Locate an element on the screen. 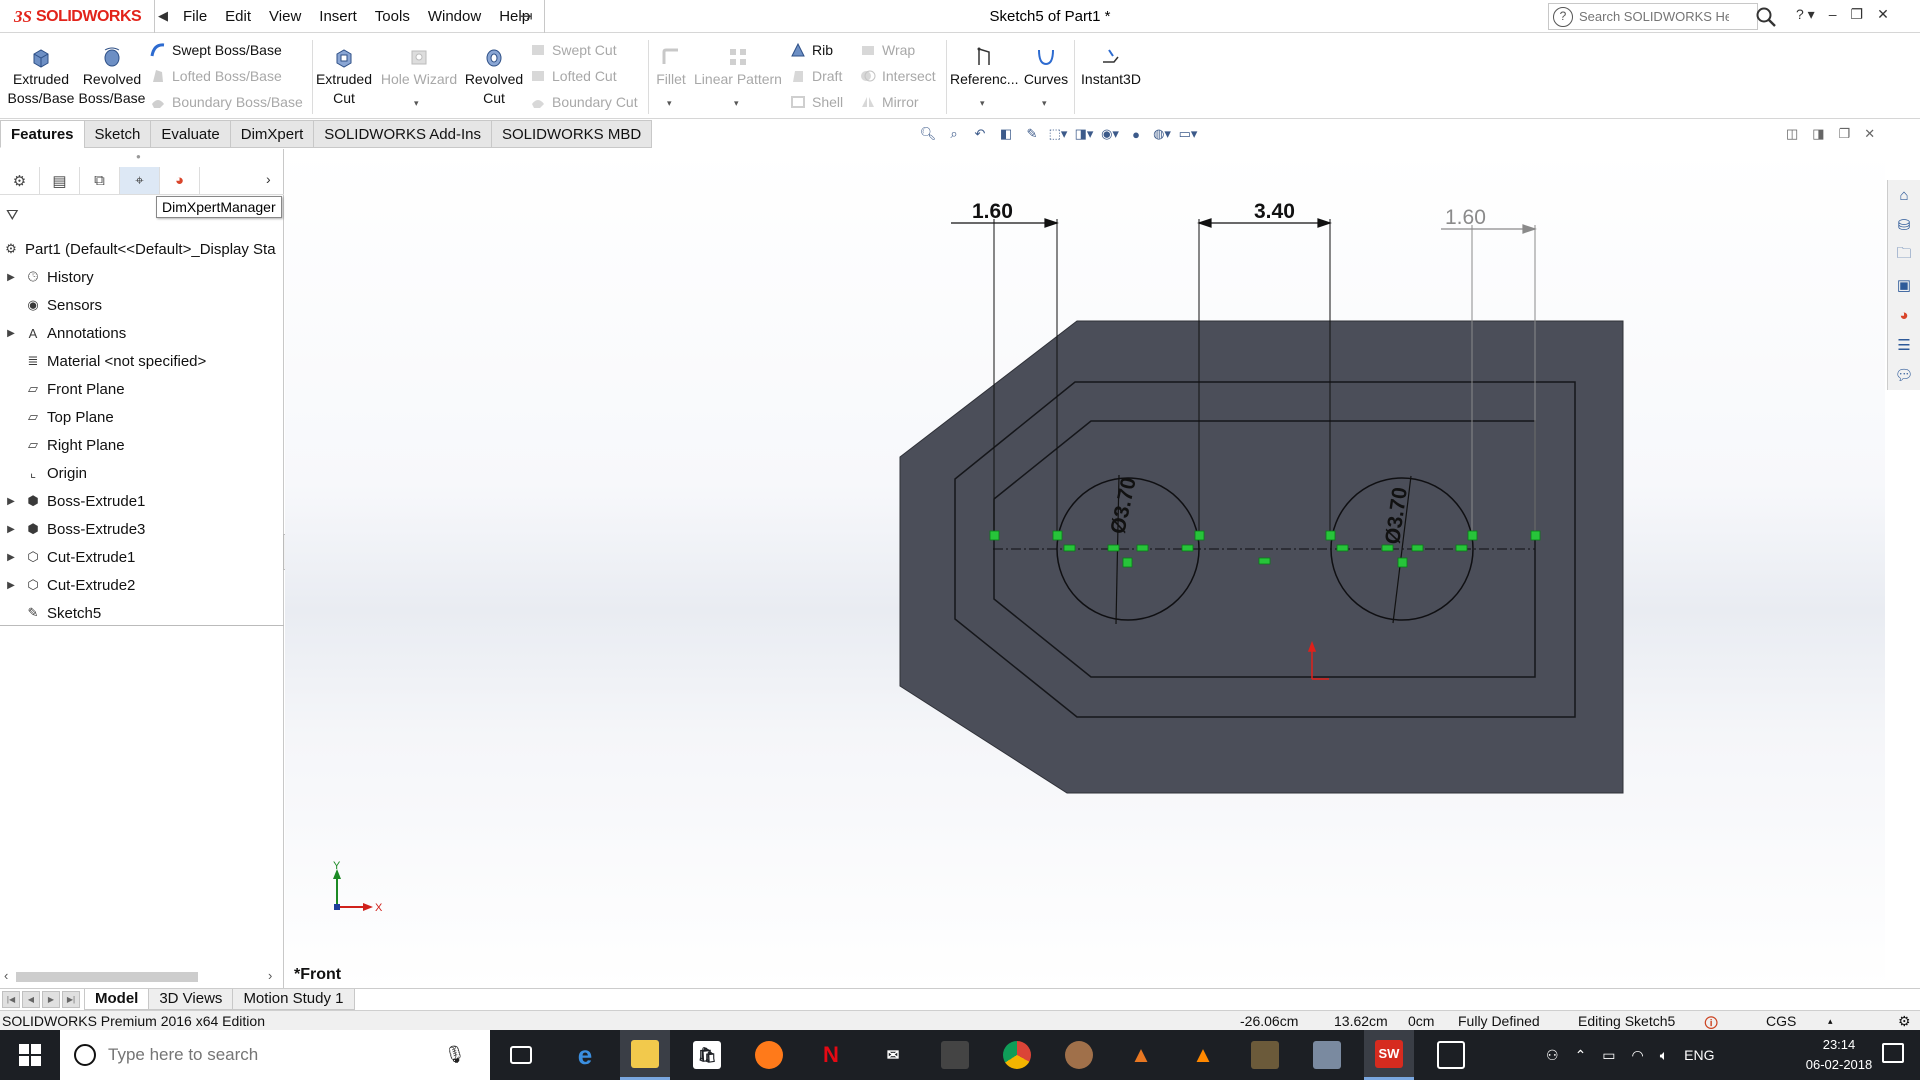 This screenshot has height=1080, width=1920. hide-show-items-icon: ◉▾ is located at coordinates (1110, 134).